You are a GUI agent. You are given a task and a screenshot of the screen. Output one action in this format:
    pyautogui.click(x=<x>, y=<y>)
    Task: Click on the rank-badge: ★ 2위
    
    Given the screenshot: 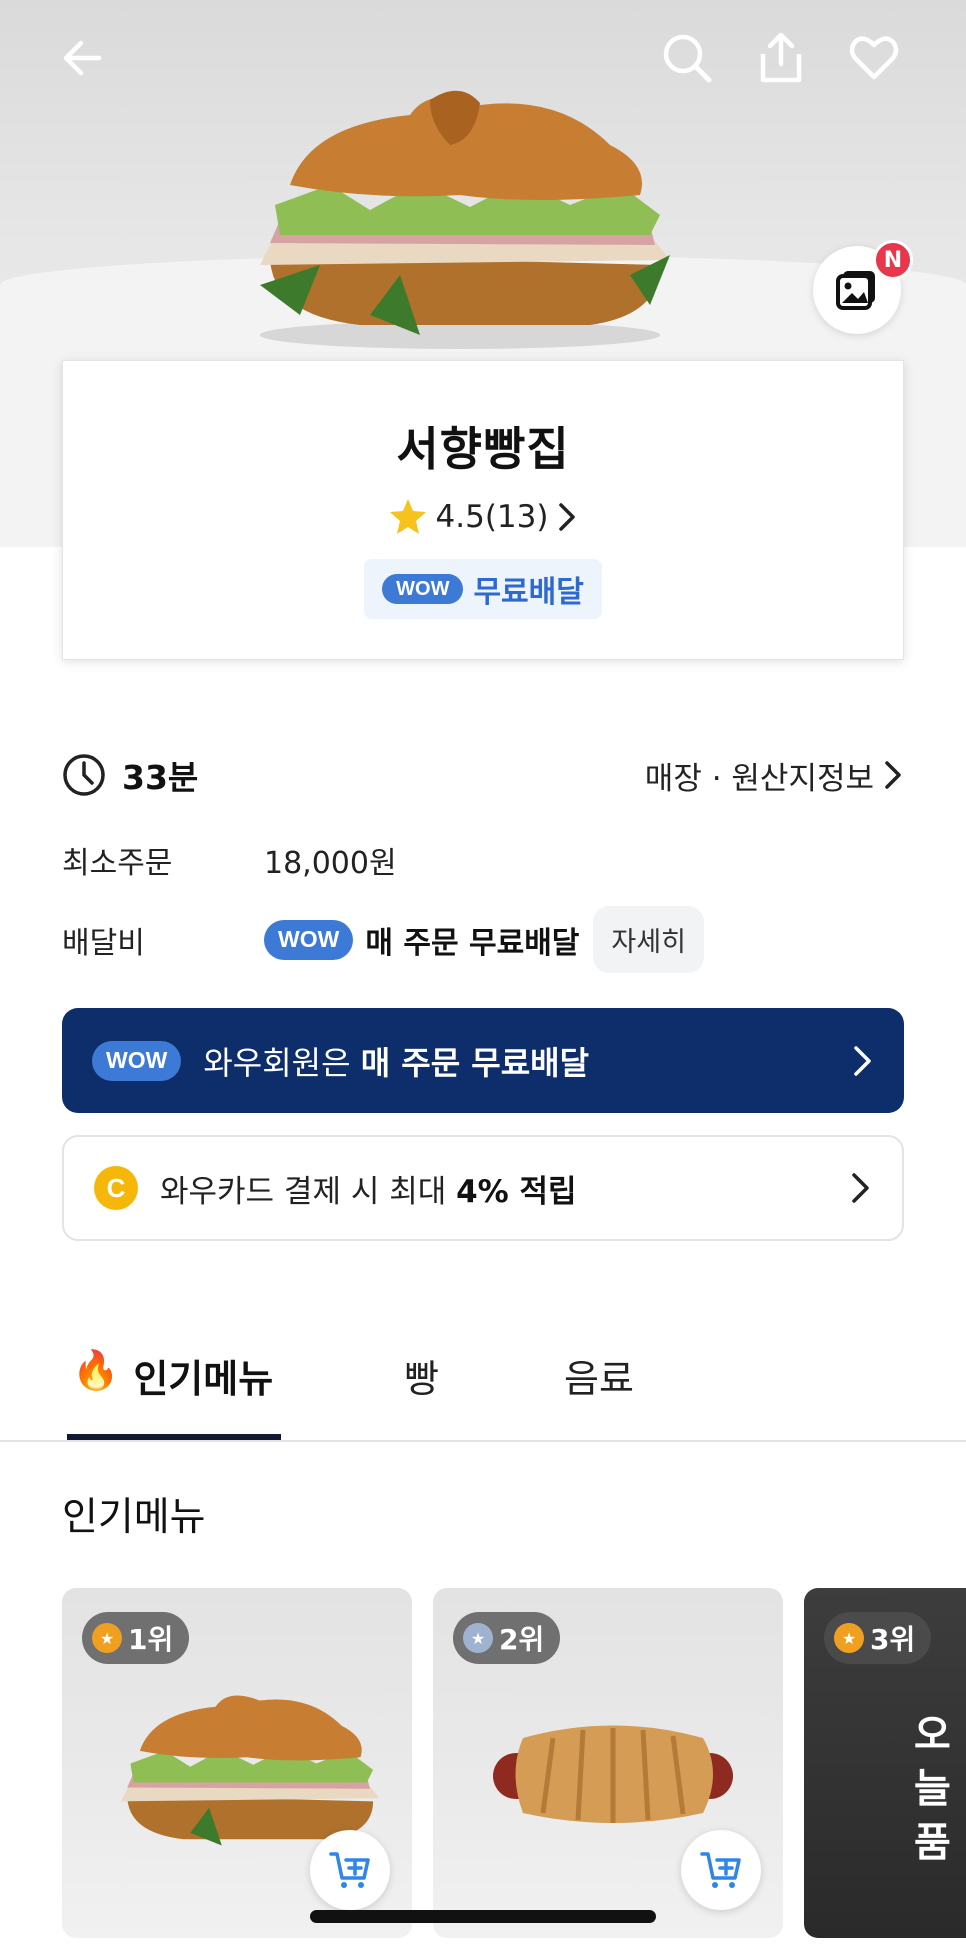 What is the action you would take?
    pyautogui.click(x=507, y=1638)
    